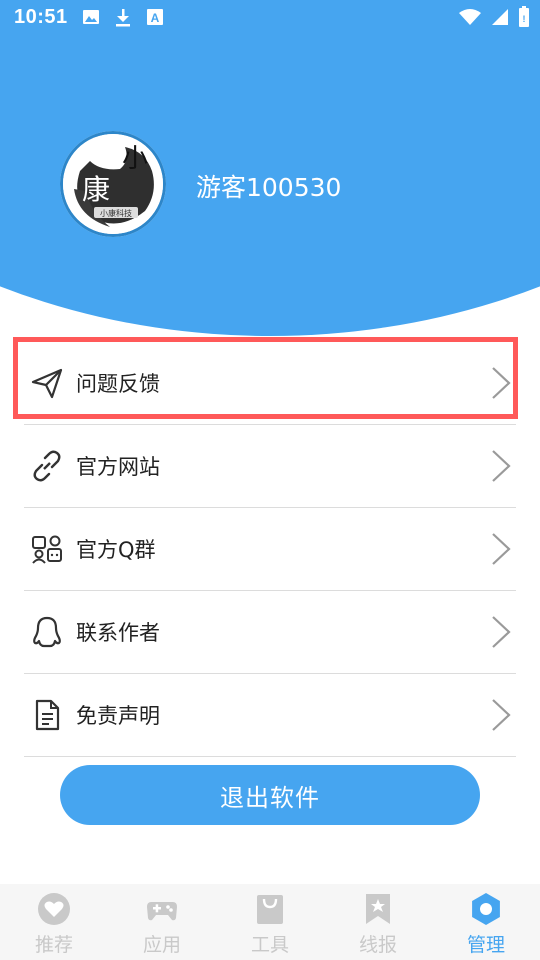 Image resolution: width=540 pixels, height=960 pixels. Describe the element at coordinates (270, 466) in the screenshot. I see `menu-item-website: 官方网站` at that location.